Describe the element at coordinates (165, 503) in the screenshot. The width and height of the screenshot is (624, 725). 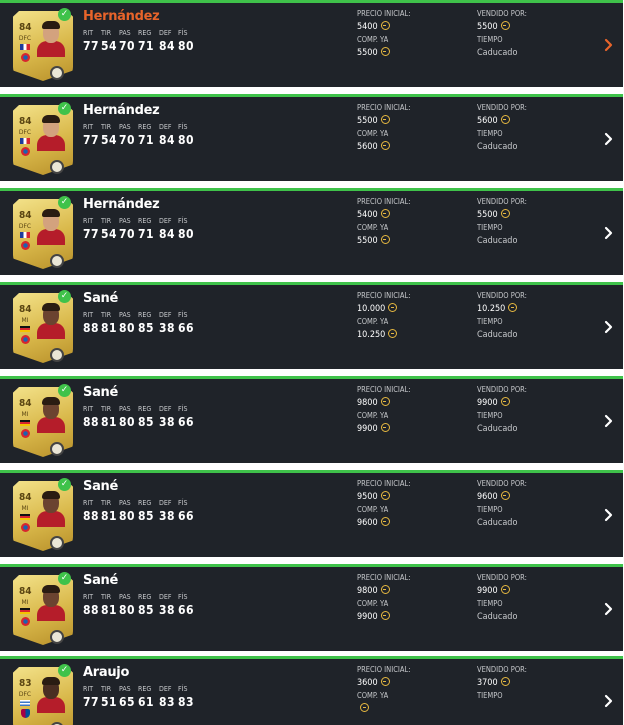
I see `stat-label: DEF` at that location.